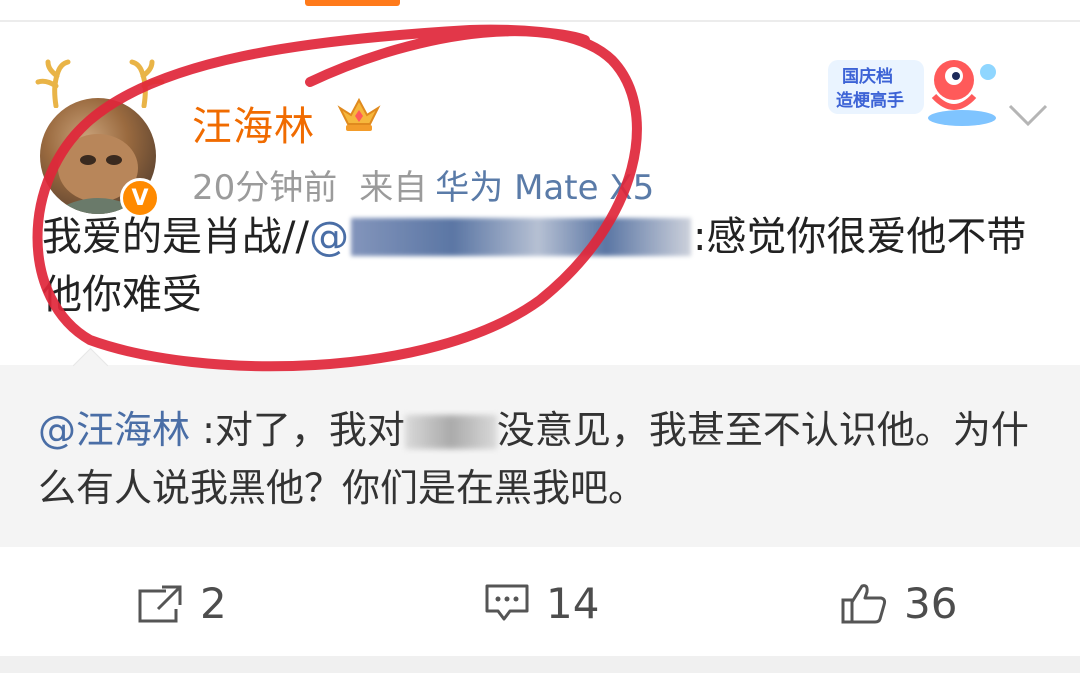 The height and width of the screenshot is (673, 1080). What do you see at coordinates (100, 138) in the screenshot?
I see `avatar-with-frame: V` at bounding box center [100, 138].